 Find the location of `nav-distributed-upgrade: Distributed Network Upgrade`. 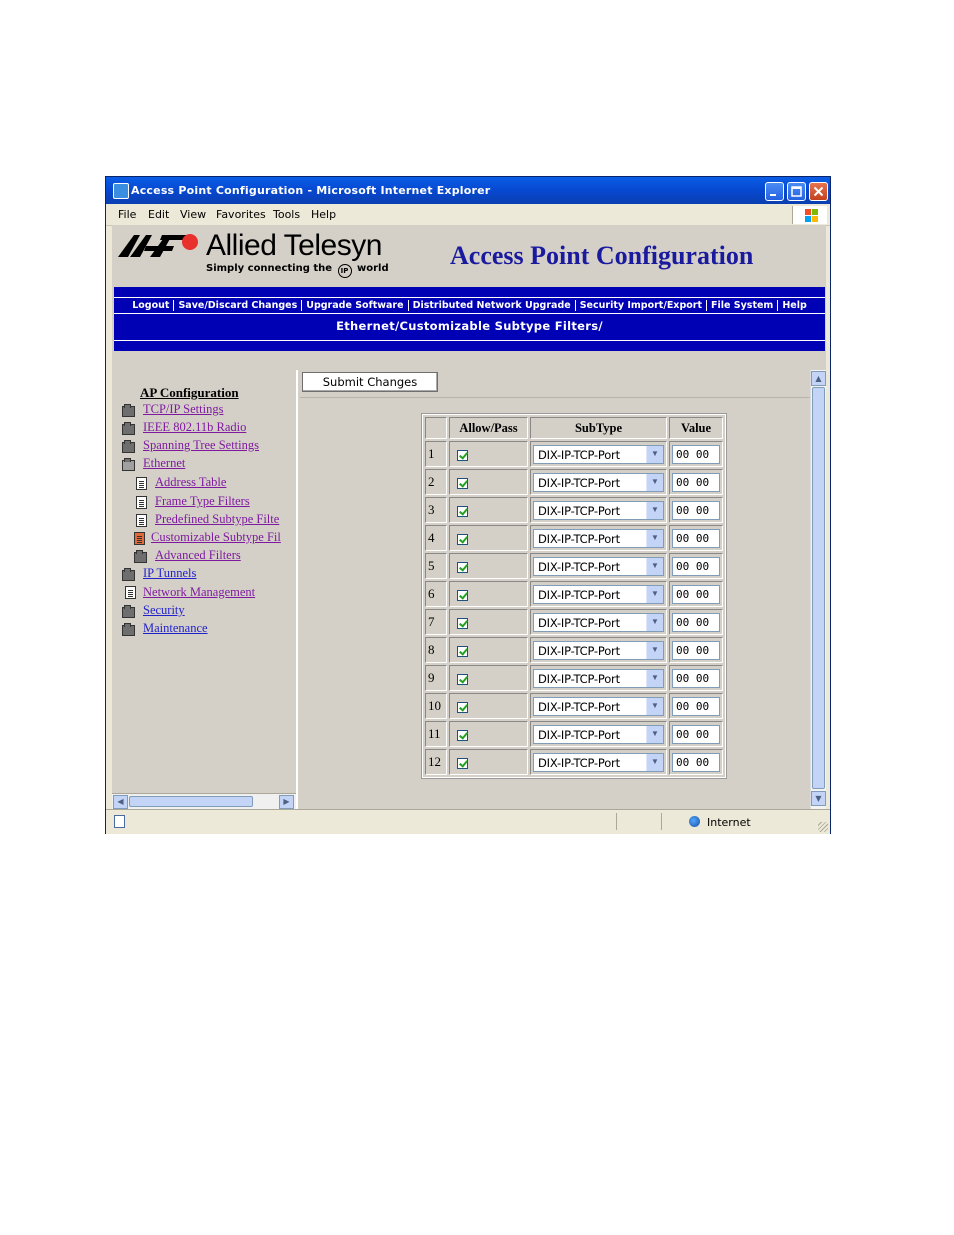

nav-distributed-upgrade: Distributed Network Upgrade is located at coordinates (492, 305).